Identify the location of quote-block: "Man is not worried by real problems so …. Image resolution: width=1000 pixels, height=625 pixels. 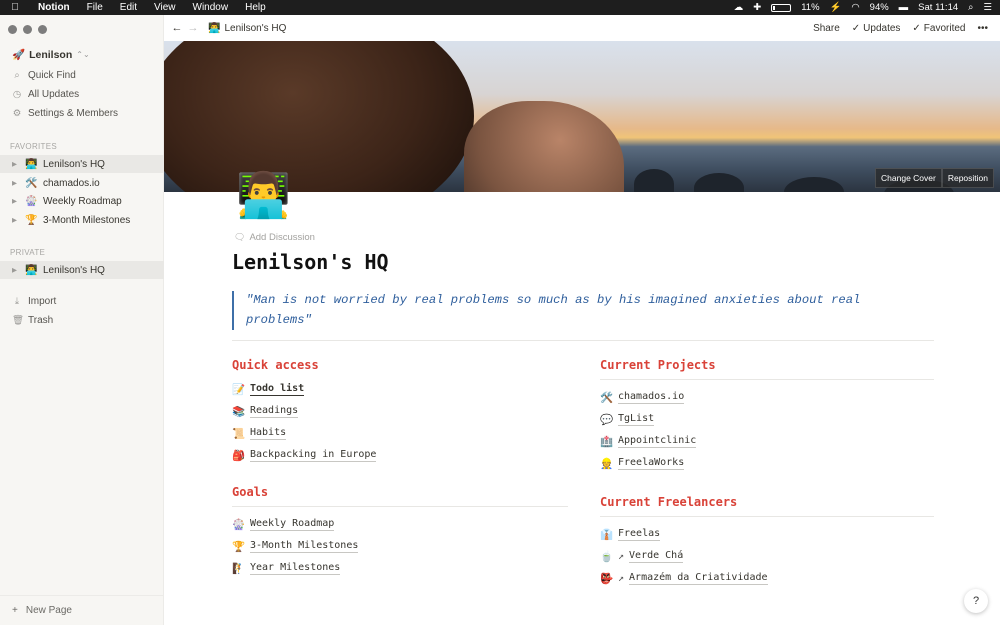
(582, 310).